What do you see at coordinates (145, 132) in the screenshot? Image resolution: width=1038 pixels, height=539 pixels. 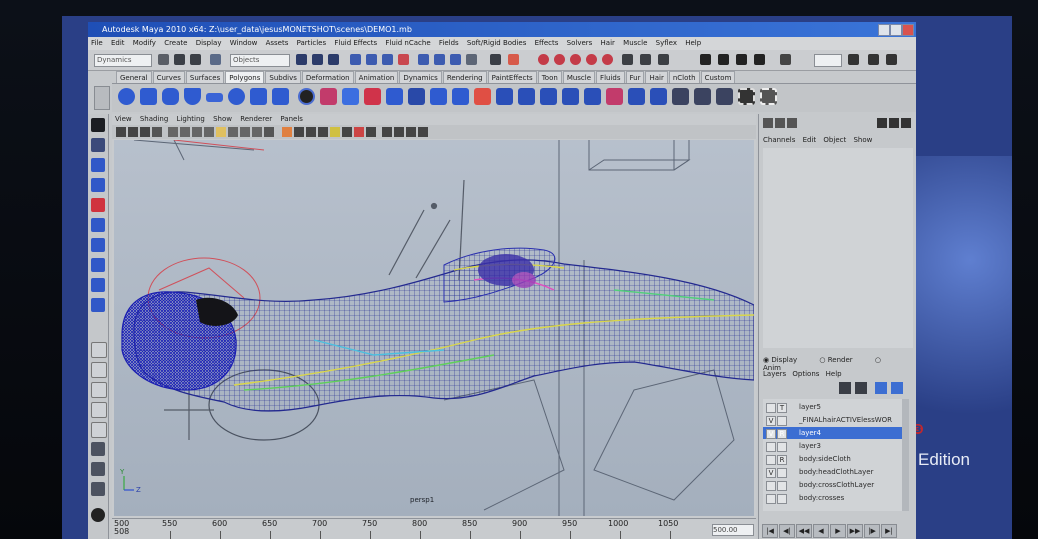 I see `image-plane-icon` at bounding box center [145, 132].